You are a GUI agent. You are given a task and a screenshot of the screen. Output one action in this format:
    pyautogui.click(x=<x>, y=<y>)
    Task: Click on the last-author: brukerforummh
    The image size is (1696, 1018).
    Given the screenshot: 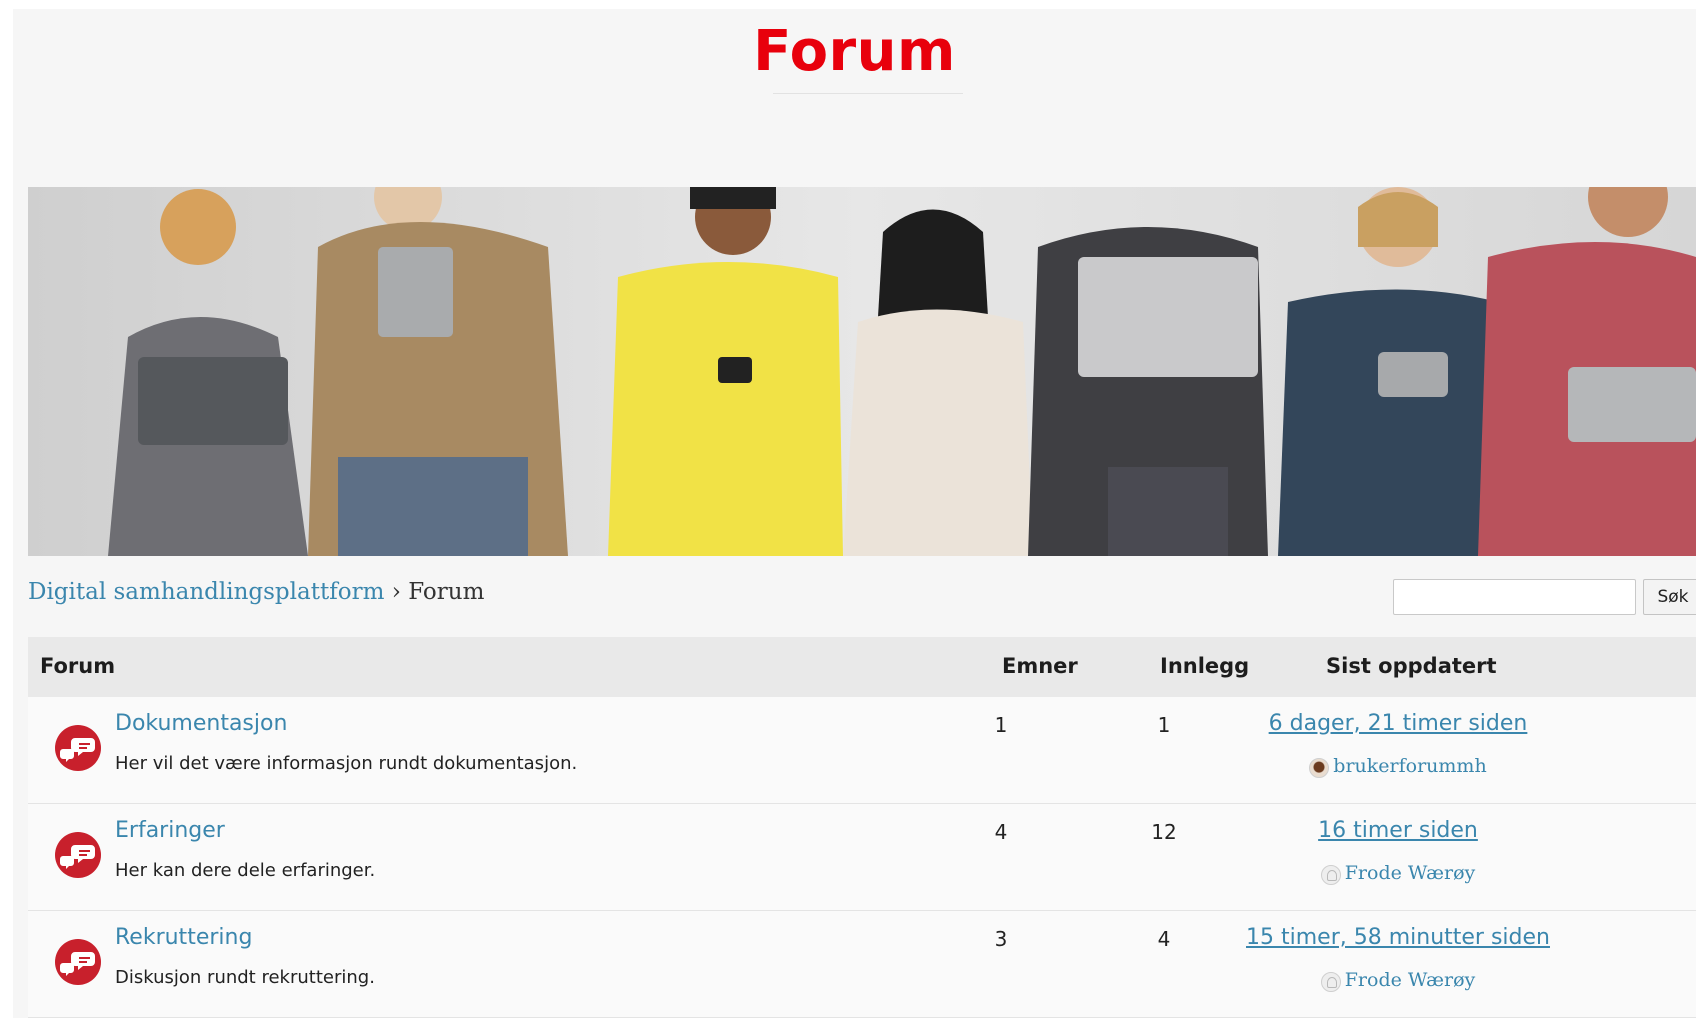 What is the action you would take?
    pyautogui.click(x=1398, y=766)
    